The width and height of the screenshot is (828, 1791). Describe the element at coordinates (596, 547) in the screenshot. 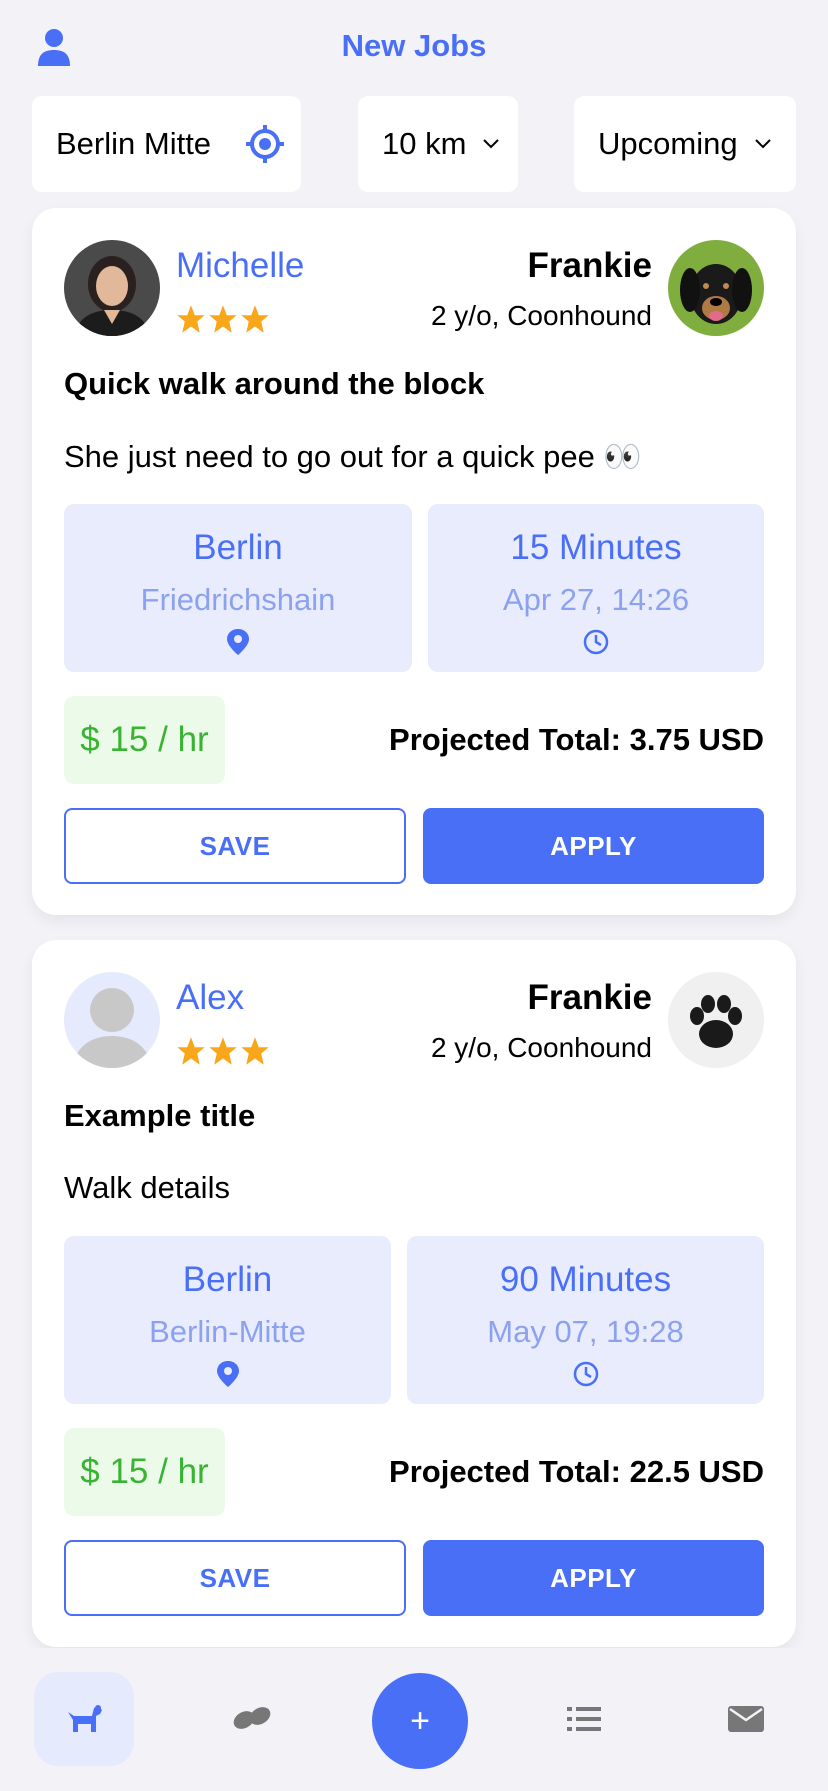

I see `duration: 15 Minutes` at that location.